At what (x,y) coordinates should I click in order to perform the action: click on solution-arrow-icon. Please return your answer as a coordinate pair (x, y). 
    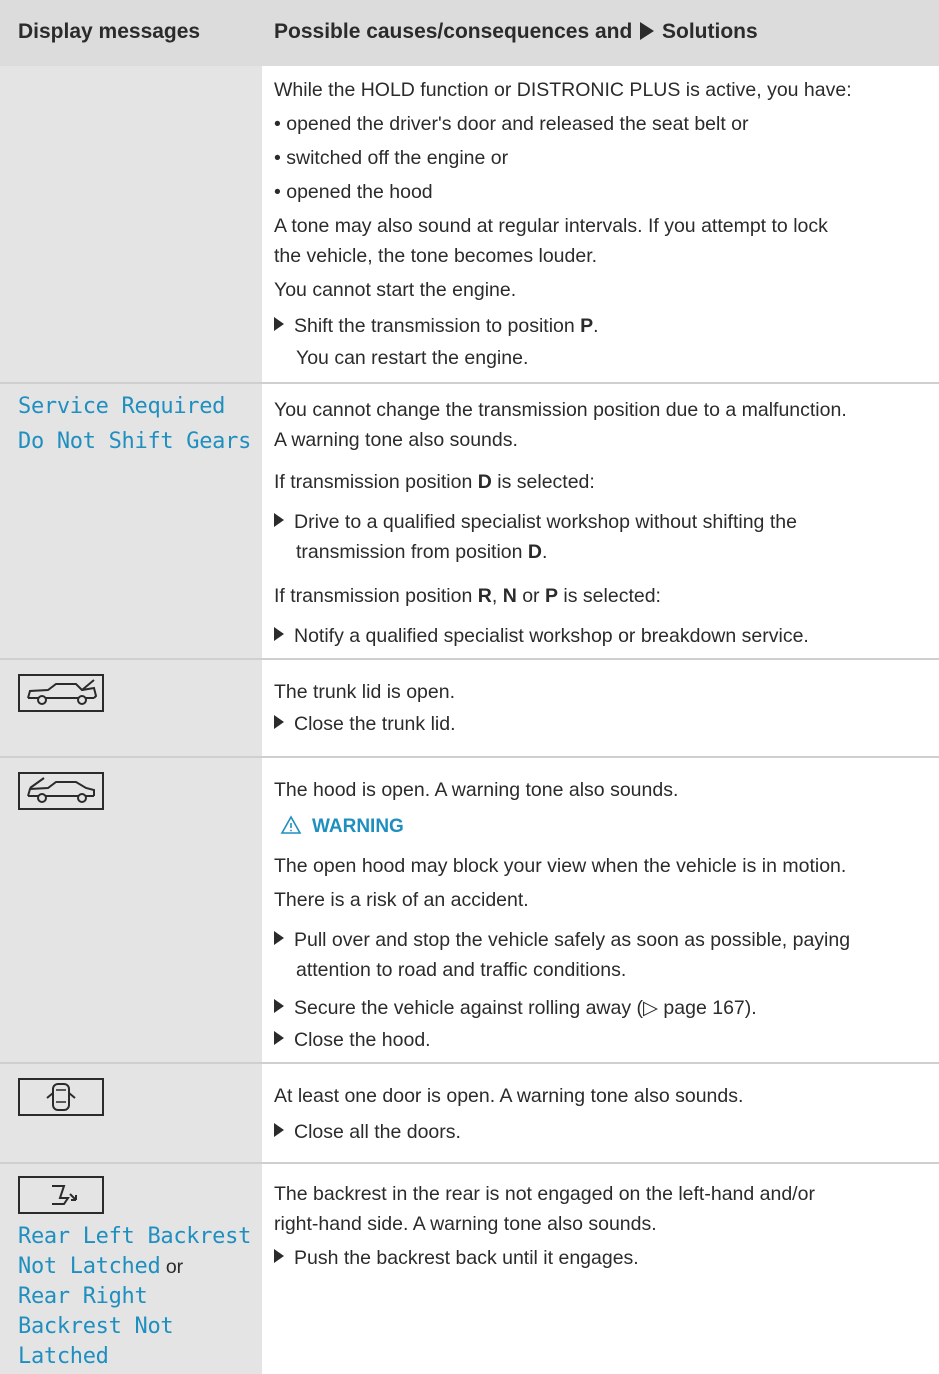
    Looking at the image, I should click on (647, 31).